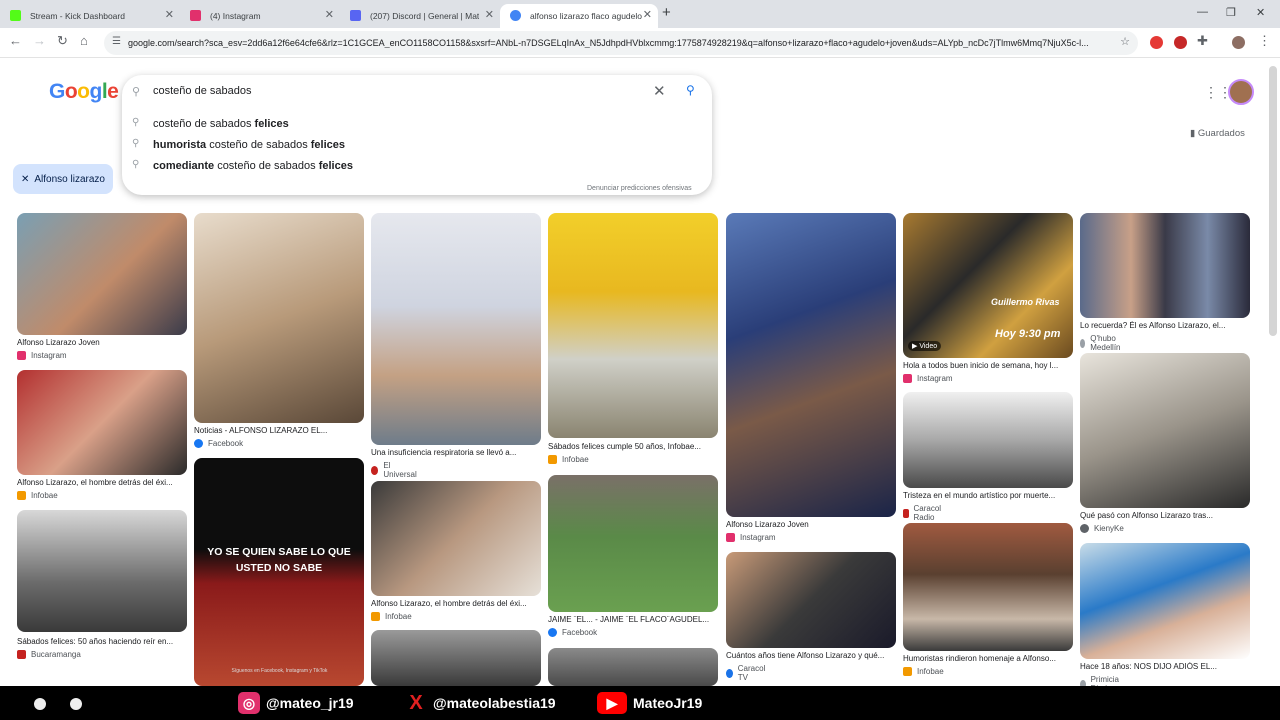  I want to click on tab-google-search: alfonso lizarazo flaco agudelo ✕, so click(579, 16).